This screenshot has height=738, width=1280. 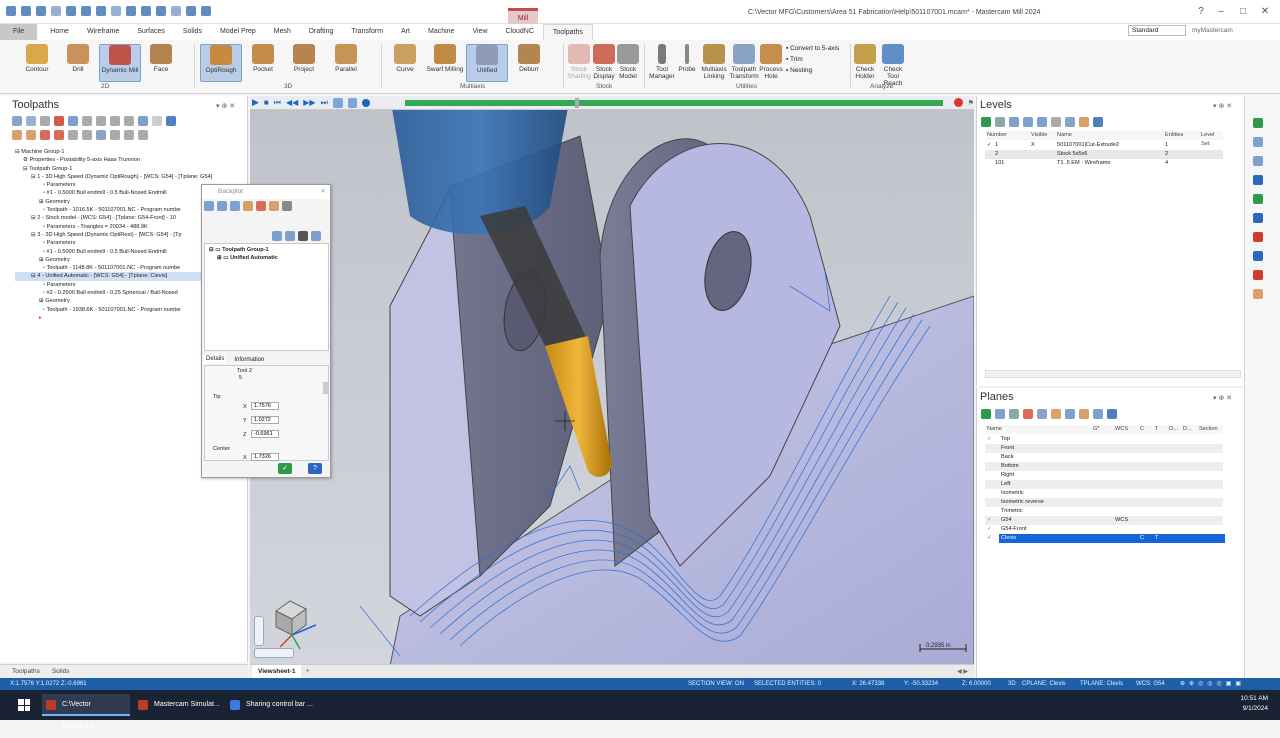 I want to click on nesting-button: ▪ Nesting, so click(x=812, y=70).